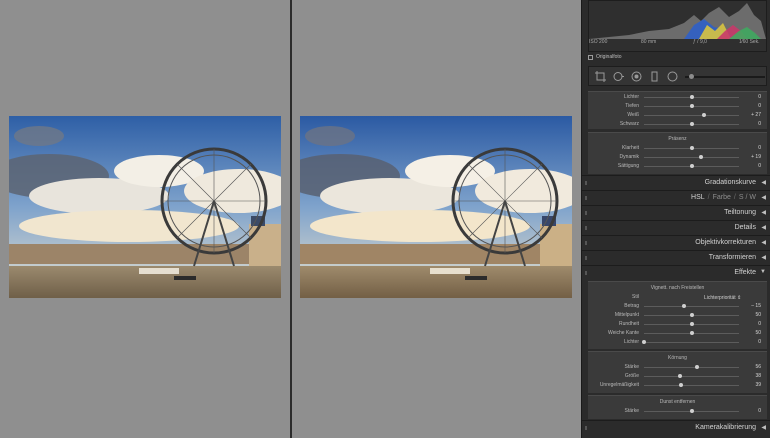  What do you see at coordinates (590, 57) in the screenshot?
I see `original-photo-checkbox` at bounding box center [590, 57].